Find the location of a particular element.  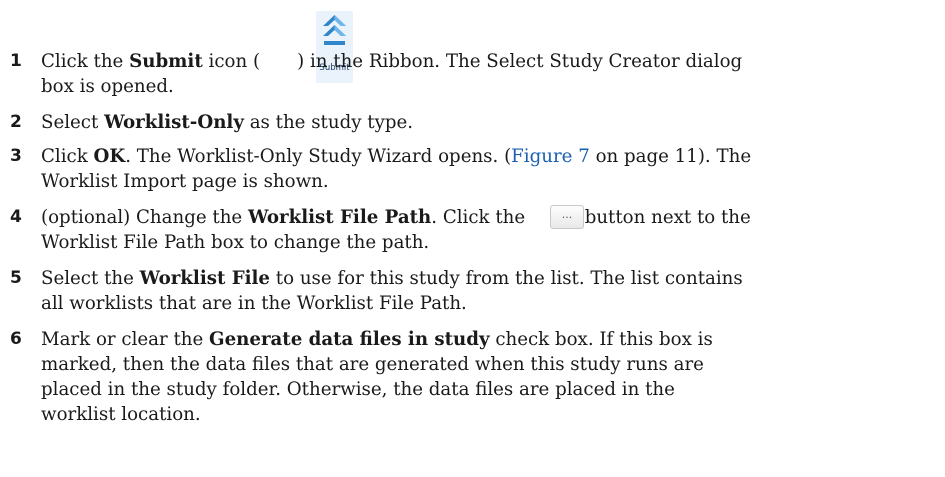

step-number: 2 is located at coordinates (16, 122).